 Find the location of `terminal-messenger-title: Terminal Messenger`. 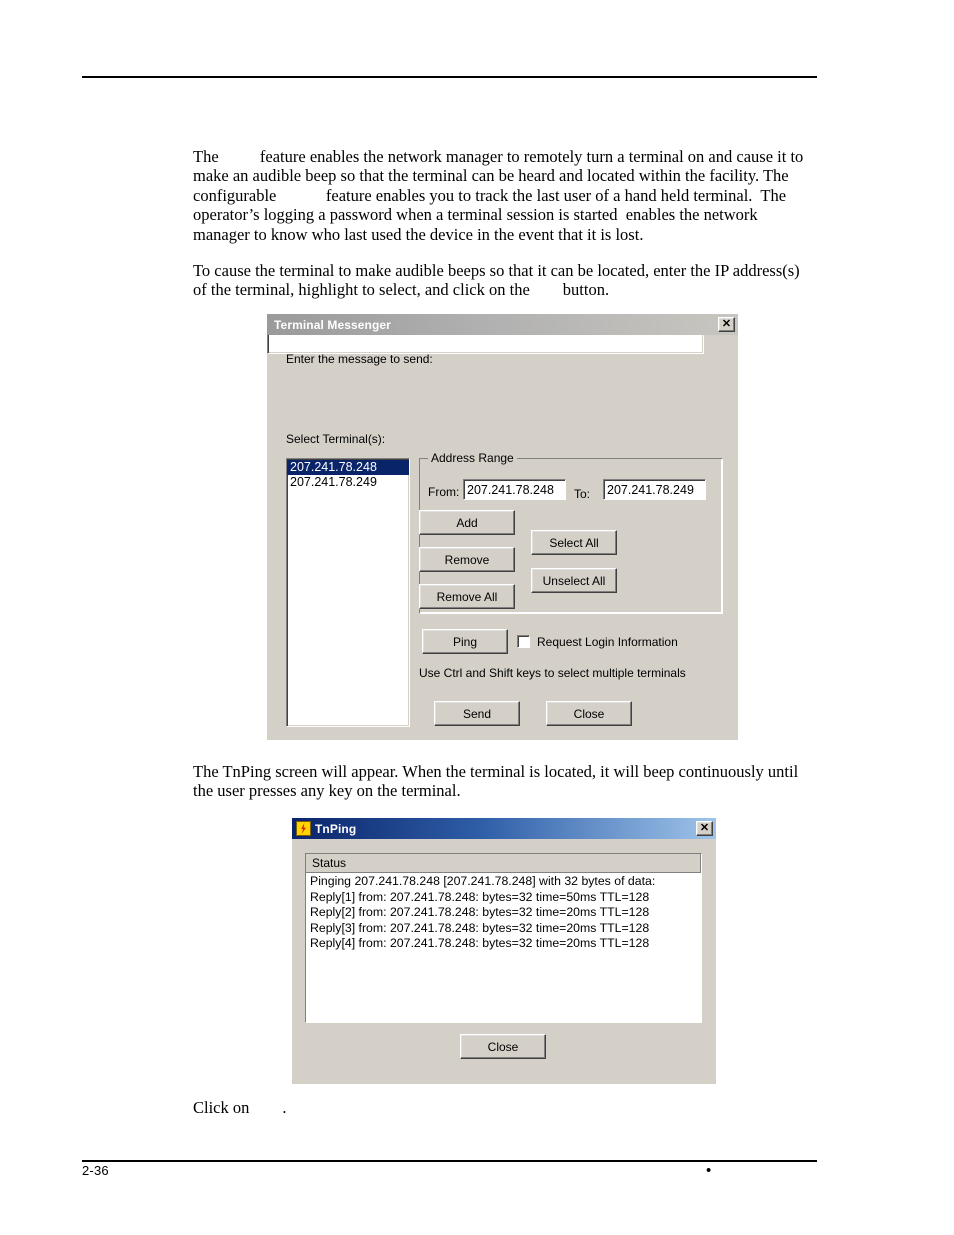

terminal-messenger-title: Terminal Messenger is located at coordinates (332, 324).